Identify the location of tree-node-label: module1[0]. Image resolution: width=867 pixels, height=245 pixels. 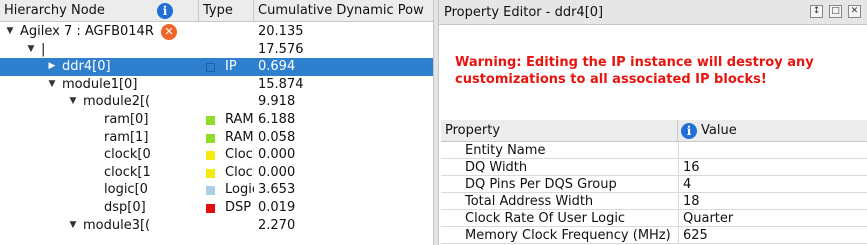
(100, 84).